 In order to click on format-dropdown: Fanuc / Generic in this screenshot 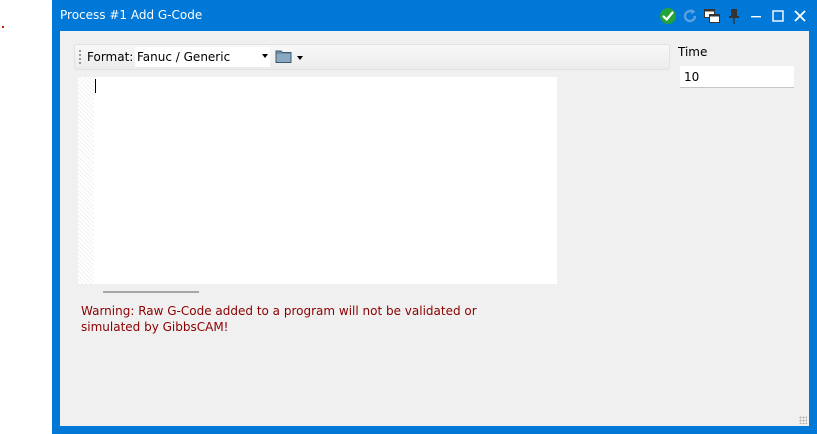, I will do `click(202, 57)`.